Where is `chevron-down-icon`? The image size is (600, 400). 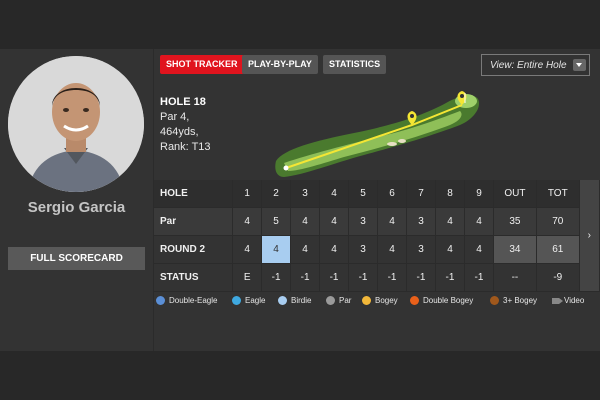 chevron-down-icon is located at coordinates (579, 65).